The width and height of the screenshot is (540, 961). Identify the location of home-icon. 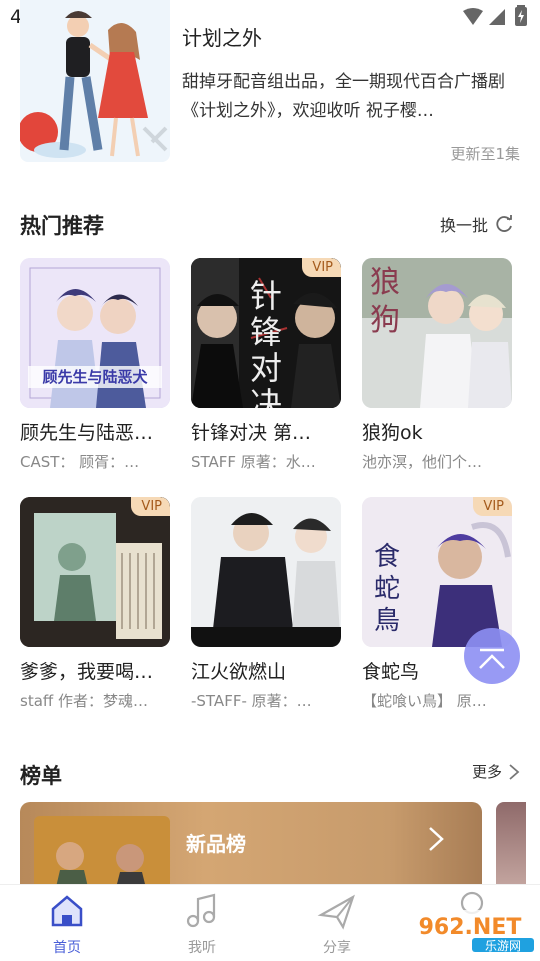
(67, 911).